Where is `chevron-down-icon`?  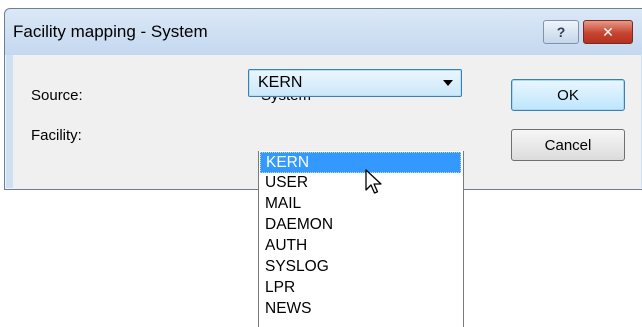 chevron-down-icon is located at coordinates (448, 83).